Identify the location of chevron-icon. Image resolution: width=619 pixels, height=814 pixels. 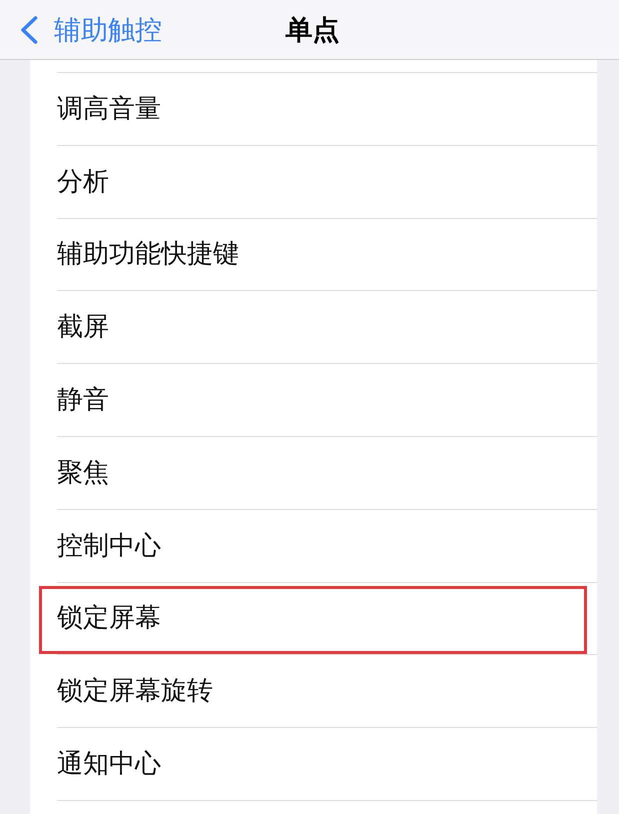
(29, 30).